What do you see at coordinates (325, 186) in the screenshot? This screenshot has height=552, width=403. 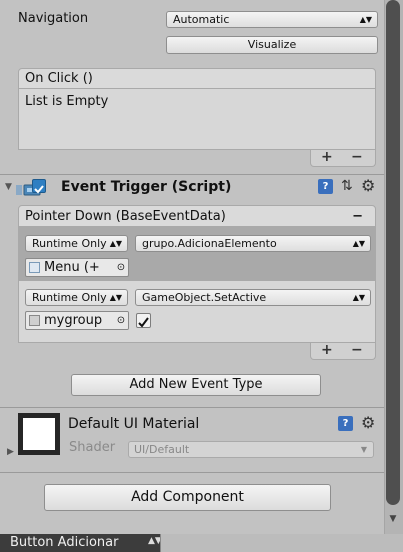 I see `help-book-icon: ?` at bounding box center [325, 186].